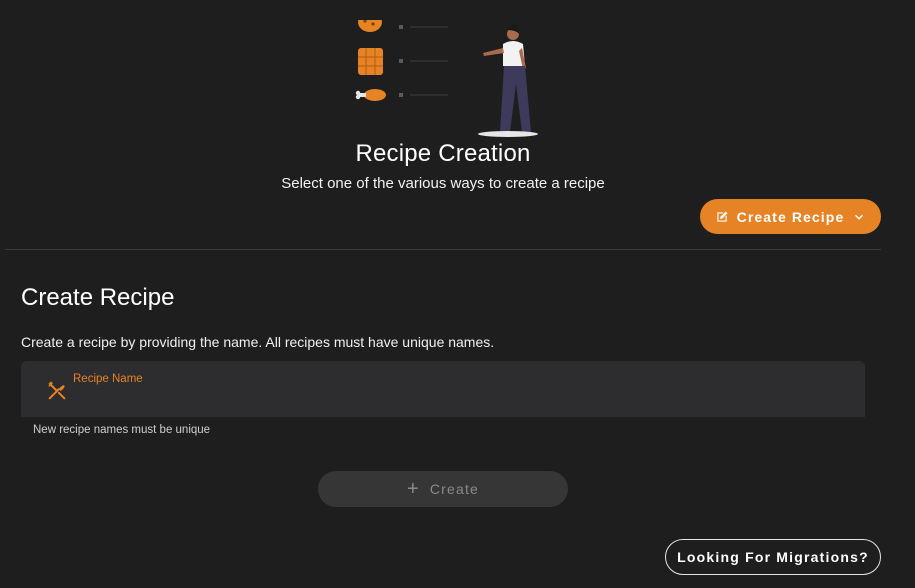  What do you see at coordinates (443, 153) in the screenshot?
I see `page-title: Recipe Creation` at bounding box center [443, 153].